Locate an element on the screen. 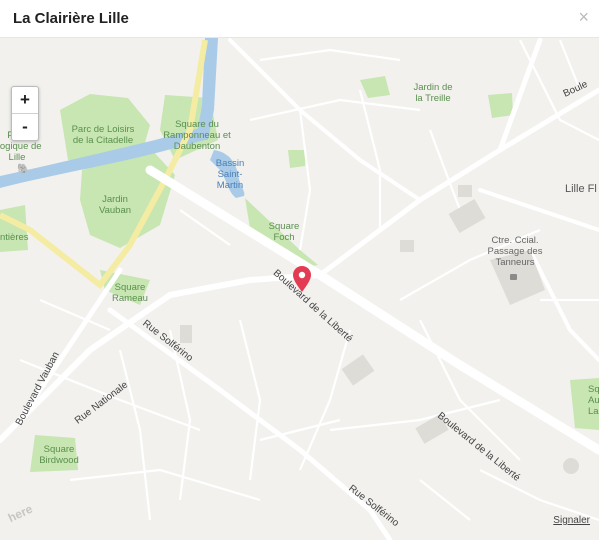 The image size is (599, 540). label-ntieres: ntières is located at coordinates (14, 237).